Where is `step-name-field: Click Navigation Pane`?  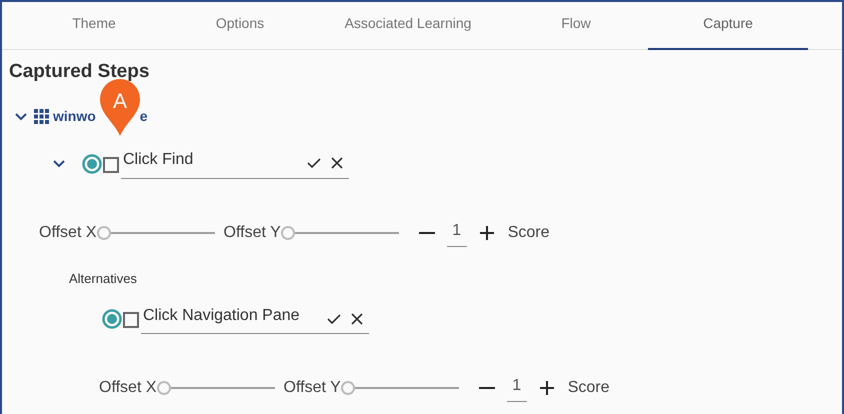 step-name-field: Click Navigation Pane is located at coordinates (255, 319).